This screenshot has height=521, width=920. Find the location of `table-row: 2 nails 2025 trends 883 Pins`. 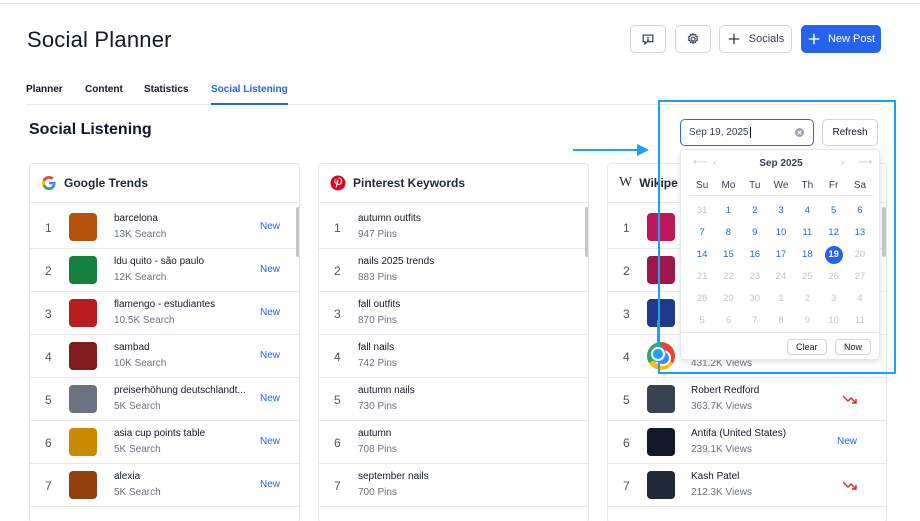

table-row: 2 nails 2025 trends 883 Pins is located at coordinates (453, 270).